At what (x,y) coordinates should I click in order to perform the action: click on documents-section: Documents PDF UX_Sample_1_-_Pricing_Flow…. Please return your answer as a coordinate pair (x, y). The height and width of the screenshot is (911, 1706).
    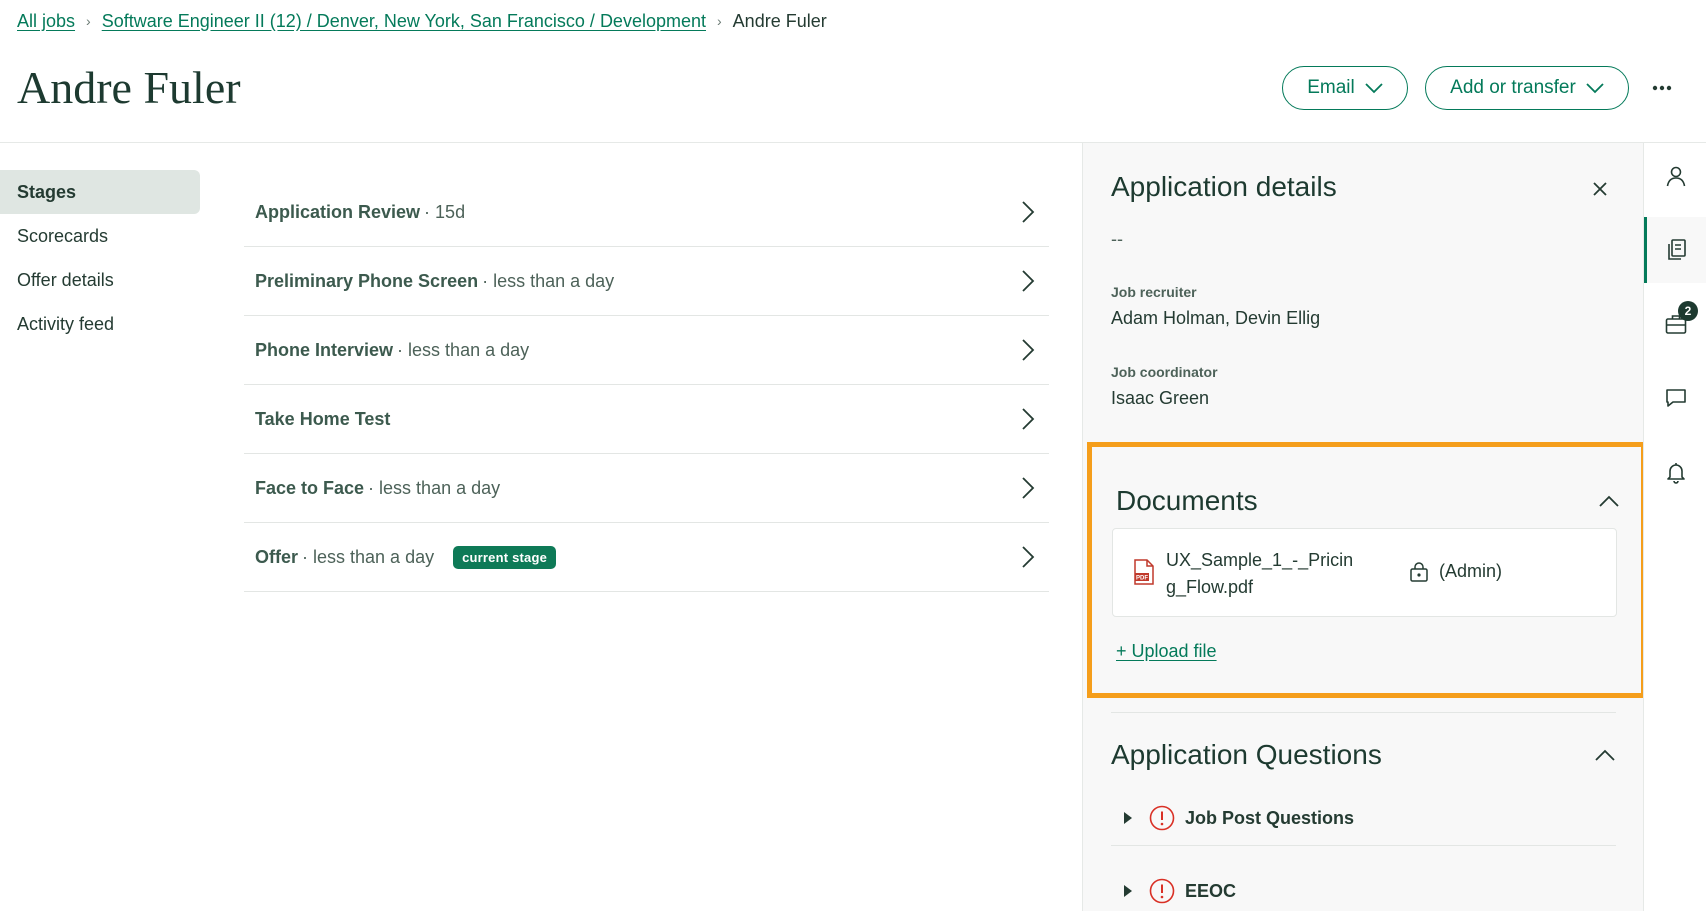
    Looking at the image, I should click on (1366, 570).